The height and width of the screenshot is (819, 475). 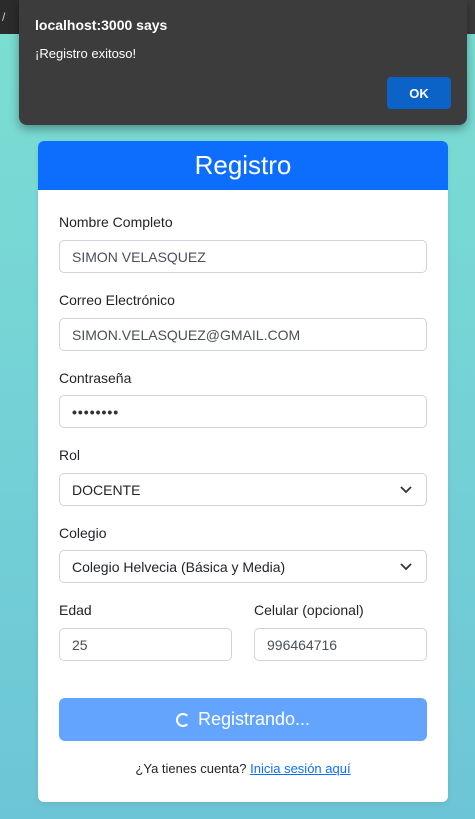 I want to click on alert-title: localhost:3000 says, so click(x=101, y=25).